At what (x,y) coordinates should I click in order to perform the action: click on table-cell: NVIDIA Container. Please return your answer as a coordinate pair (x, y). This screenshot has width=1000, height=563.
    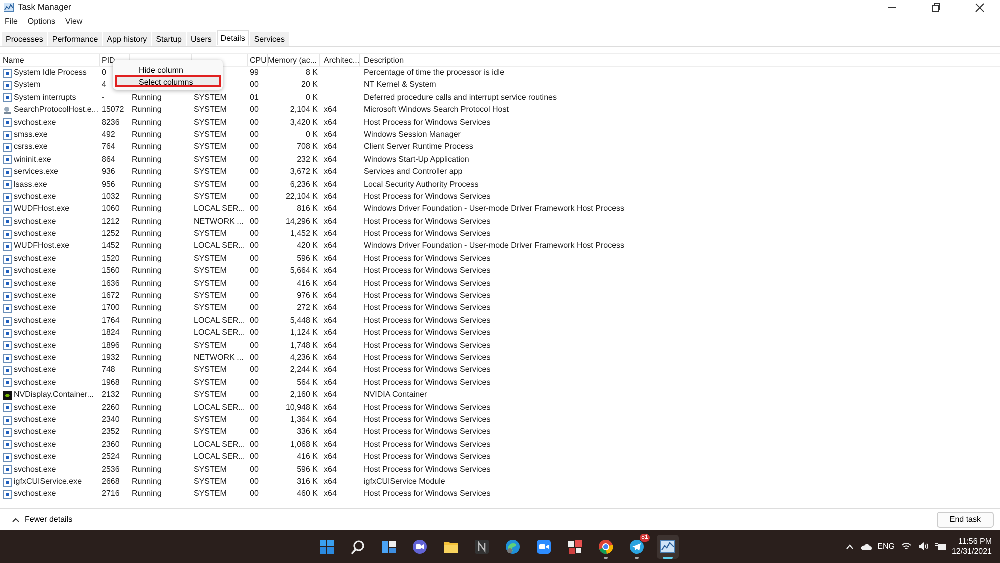
    Looking at the image, I should click on (396, 395).